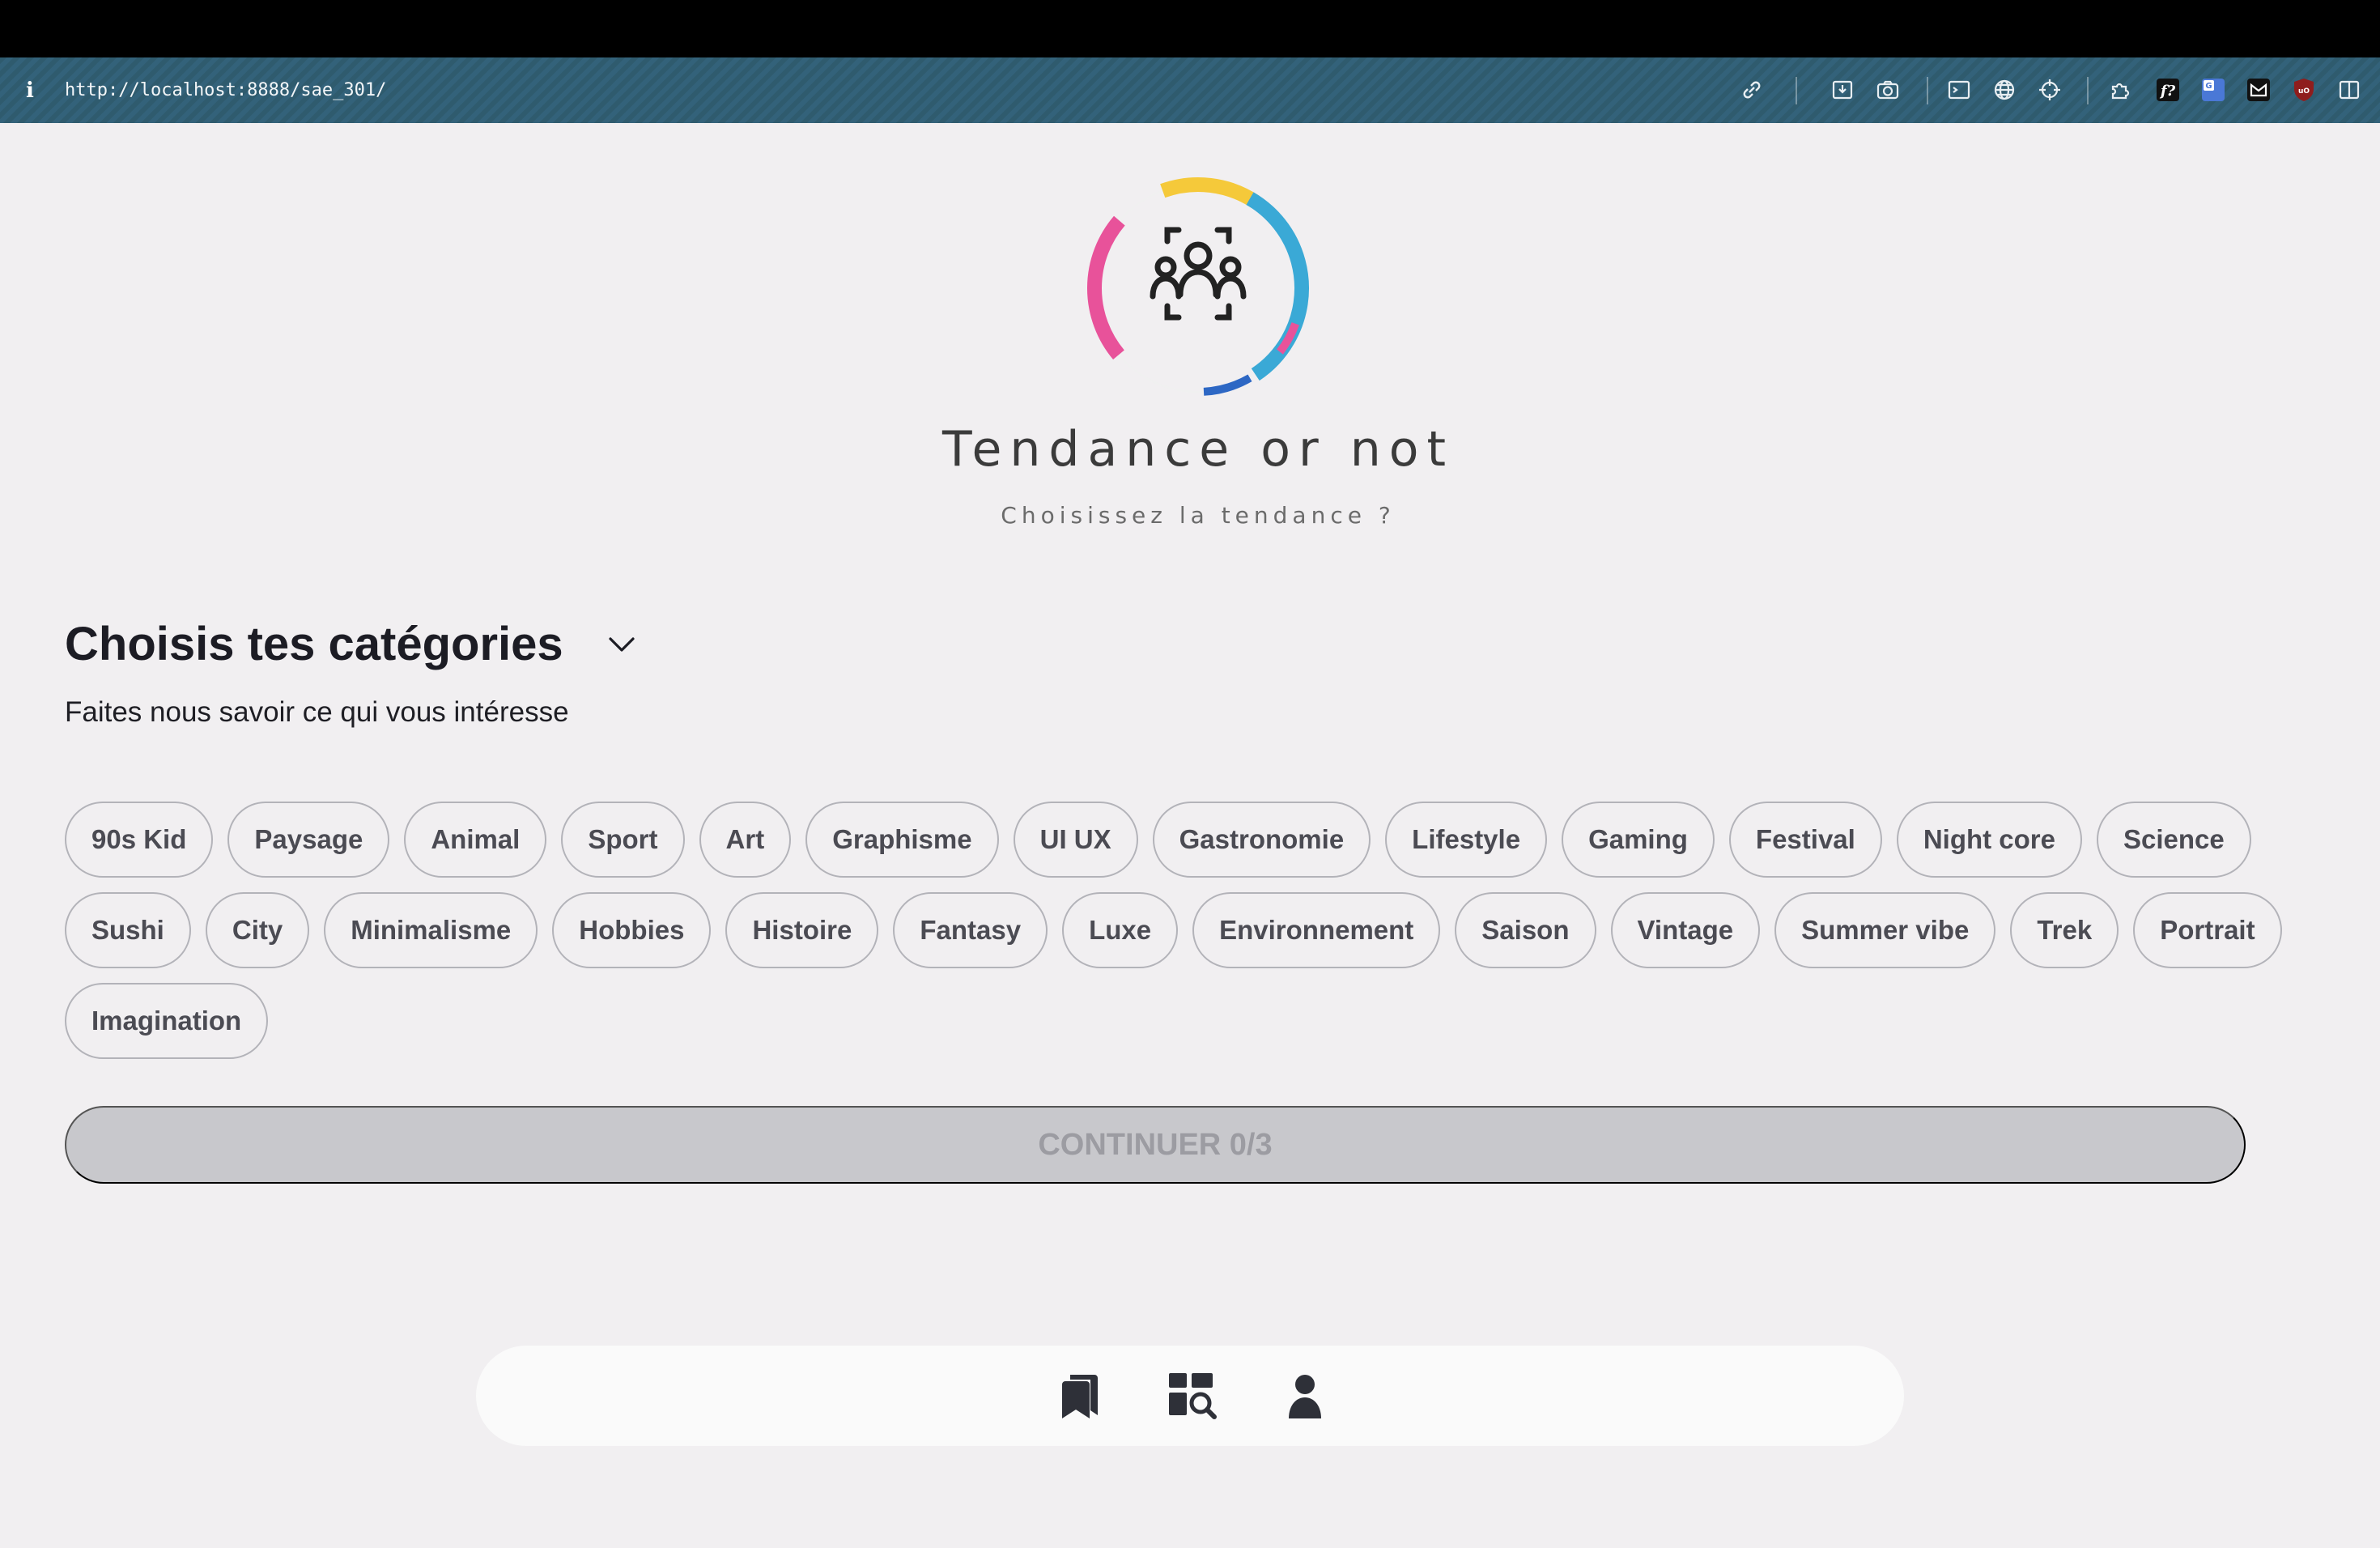  I want to click on crosshair-icon, so click(2050, 90).